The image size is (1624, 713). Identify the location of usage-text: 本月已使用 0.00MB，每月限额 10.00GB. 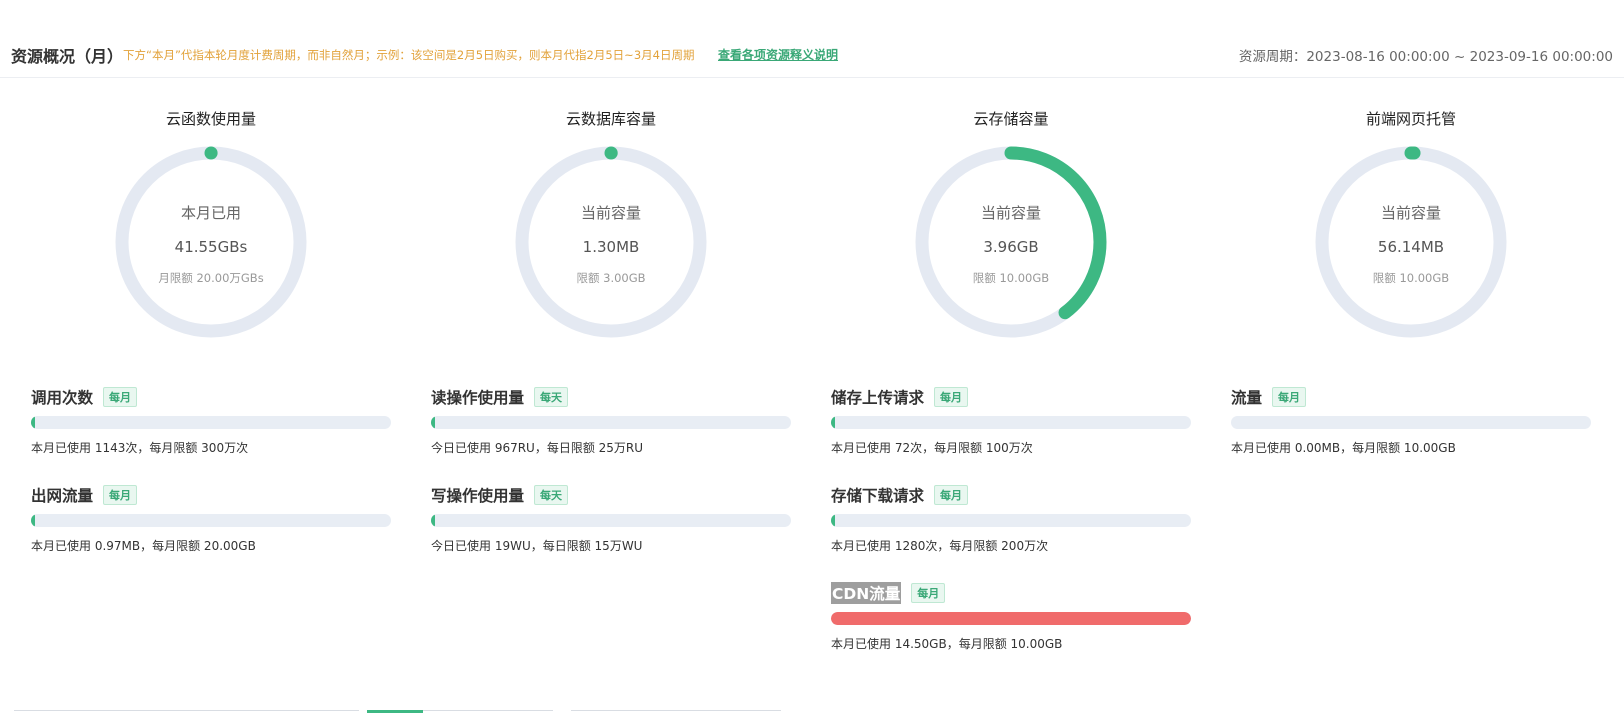
(1343, 448).